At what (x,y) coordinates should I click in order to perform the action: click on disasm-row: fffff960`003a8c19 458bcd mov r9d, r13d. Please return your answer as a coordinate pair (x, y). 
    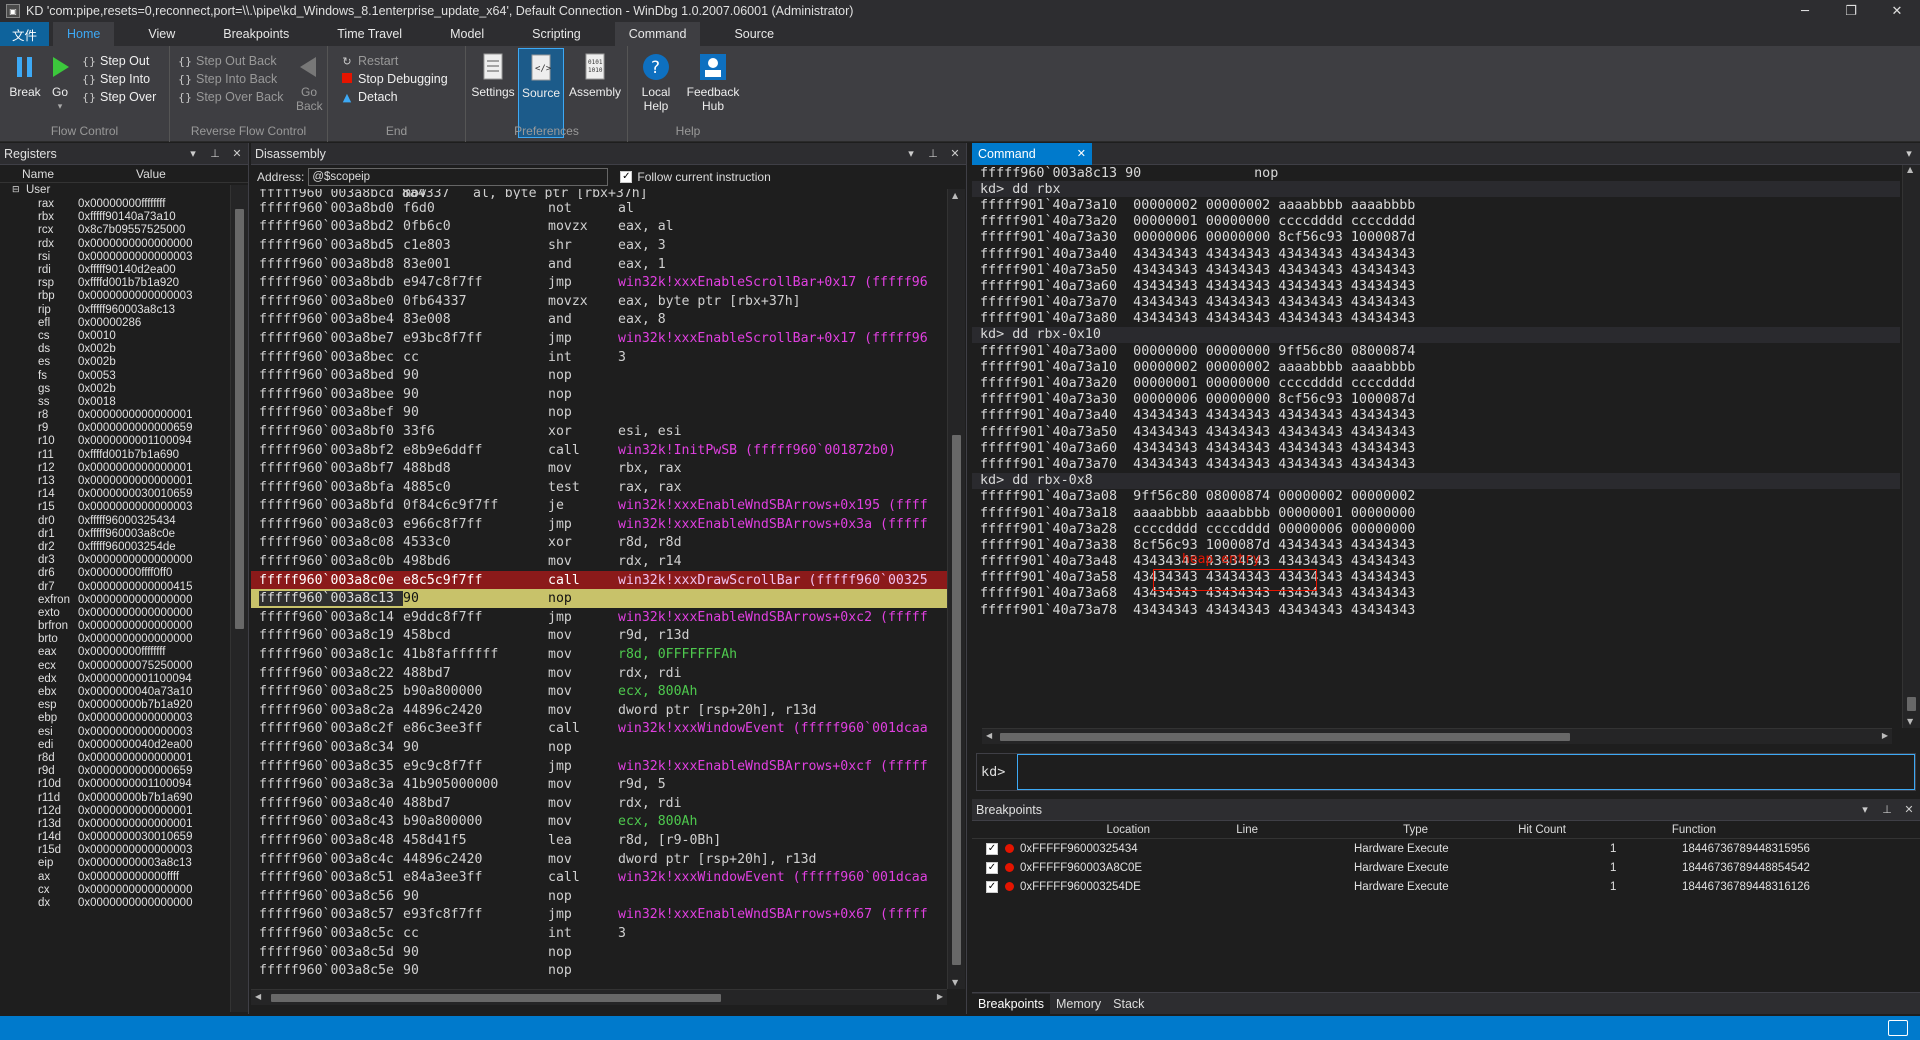
    Looking at the image, I should click on (599, 636).